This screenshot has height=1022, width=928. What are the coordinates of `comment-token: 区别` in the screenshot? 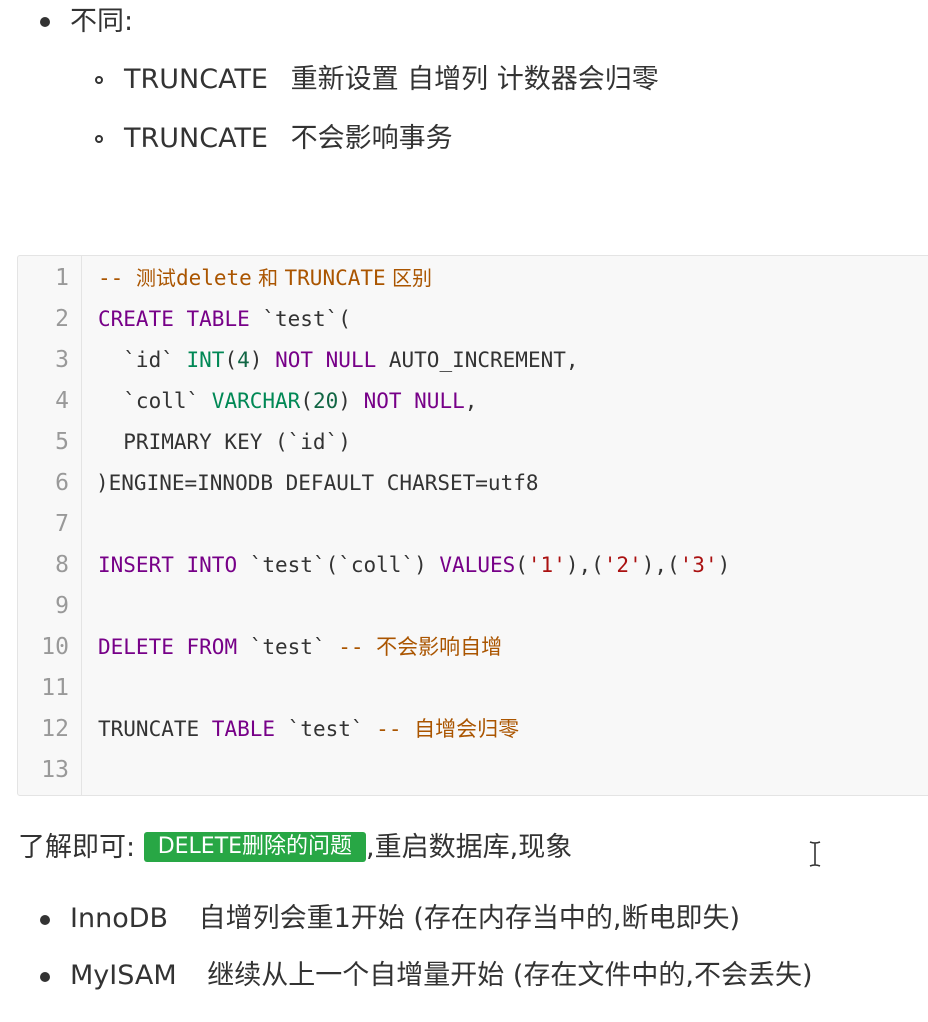 It's located at (409, 278).